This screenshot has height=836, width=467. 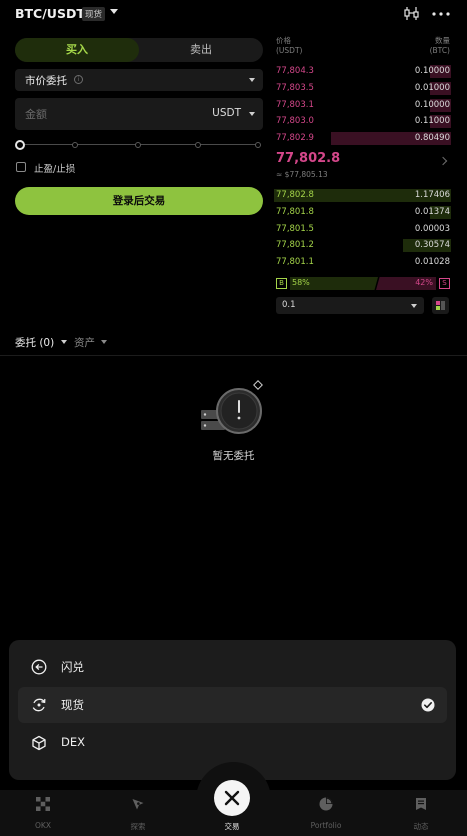 I want to click on amount-header-label: 数量, so click(x=442, y=40).